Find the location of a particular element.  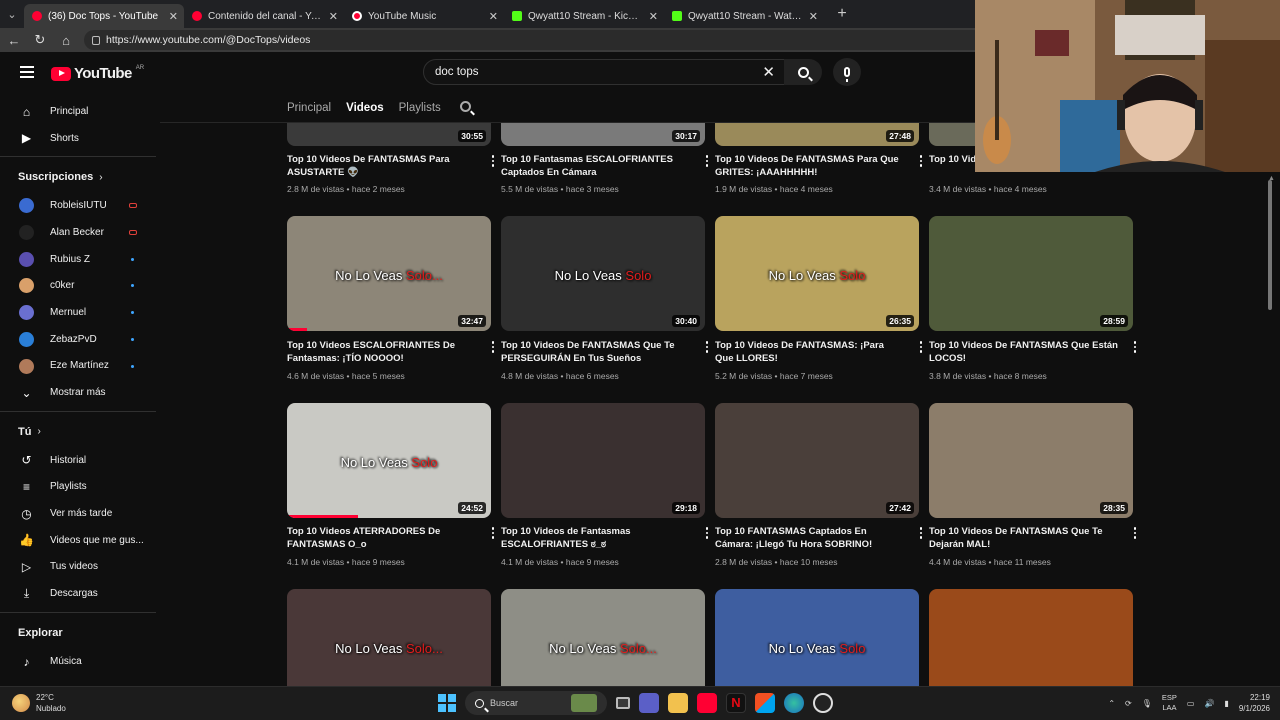

weather-widget: 22°C Nublado is located at coordinates (39, 703).